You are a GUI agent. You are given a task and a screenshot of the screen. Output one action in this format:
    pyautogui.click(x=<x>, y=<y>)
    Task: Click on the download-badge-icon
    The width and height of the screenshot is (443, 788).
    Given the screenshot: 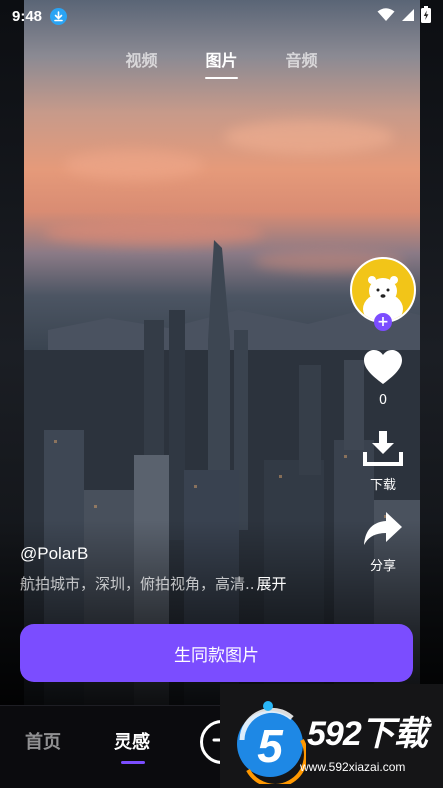 What is the action you would take?
    pyautogui.click(x=59, y=16)
    